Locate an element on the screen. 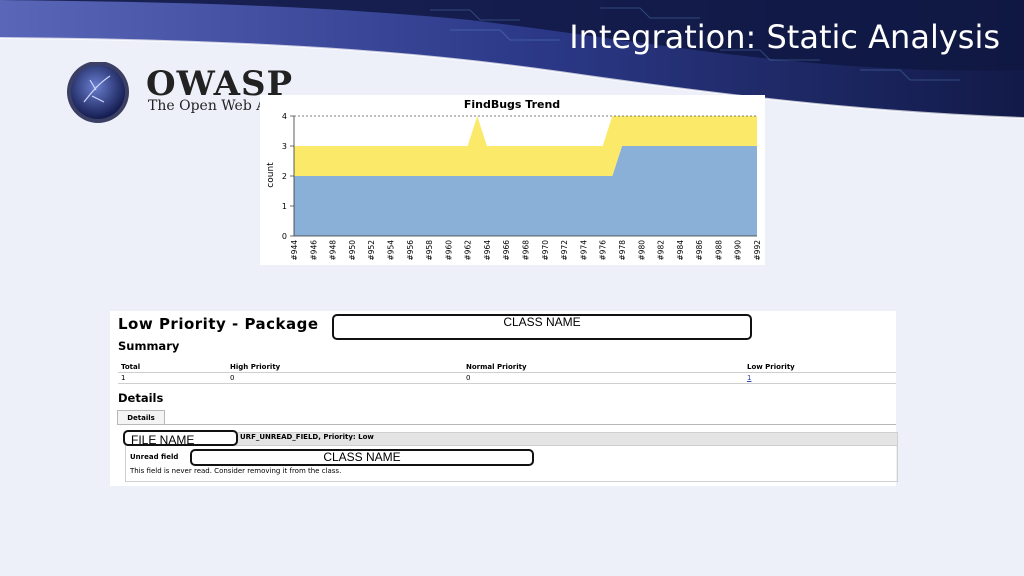 The width and height of the screenshot is (1024, 576). x-tick-label: #960 is located at coordinates (448, 250).